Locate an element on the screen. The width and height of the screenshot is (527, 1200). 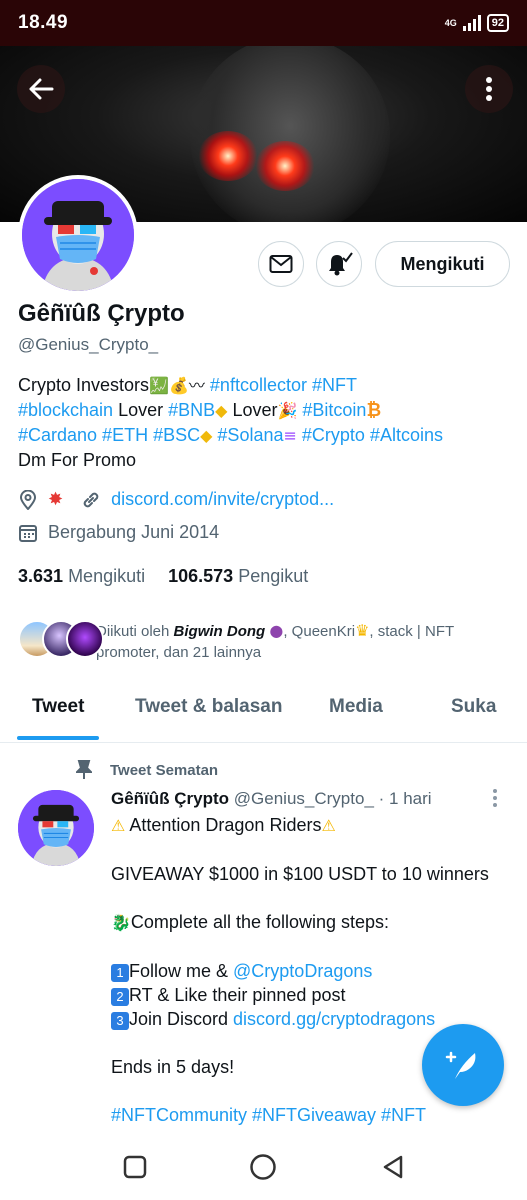
follower-avatars is located at coordinates (61, 639).